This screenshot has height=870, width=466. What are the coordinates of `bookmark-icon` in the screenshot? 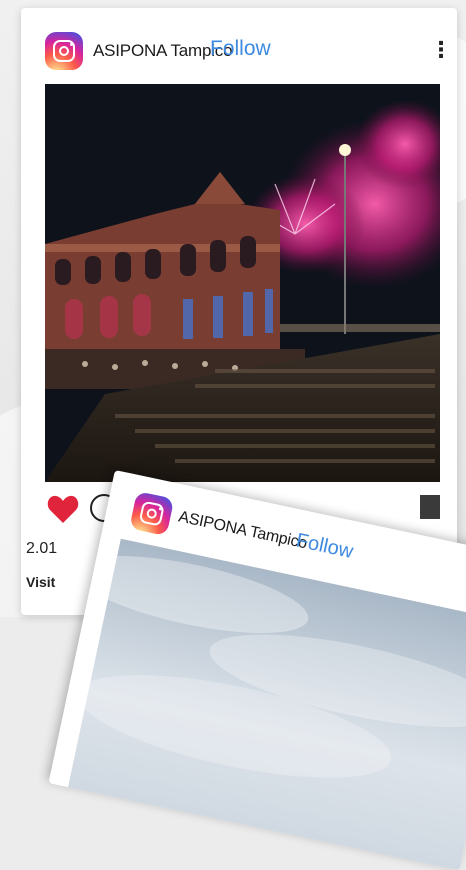 It's located at (430, 507).